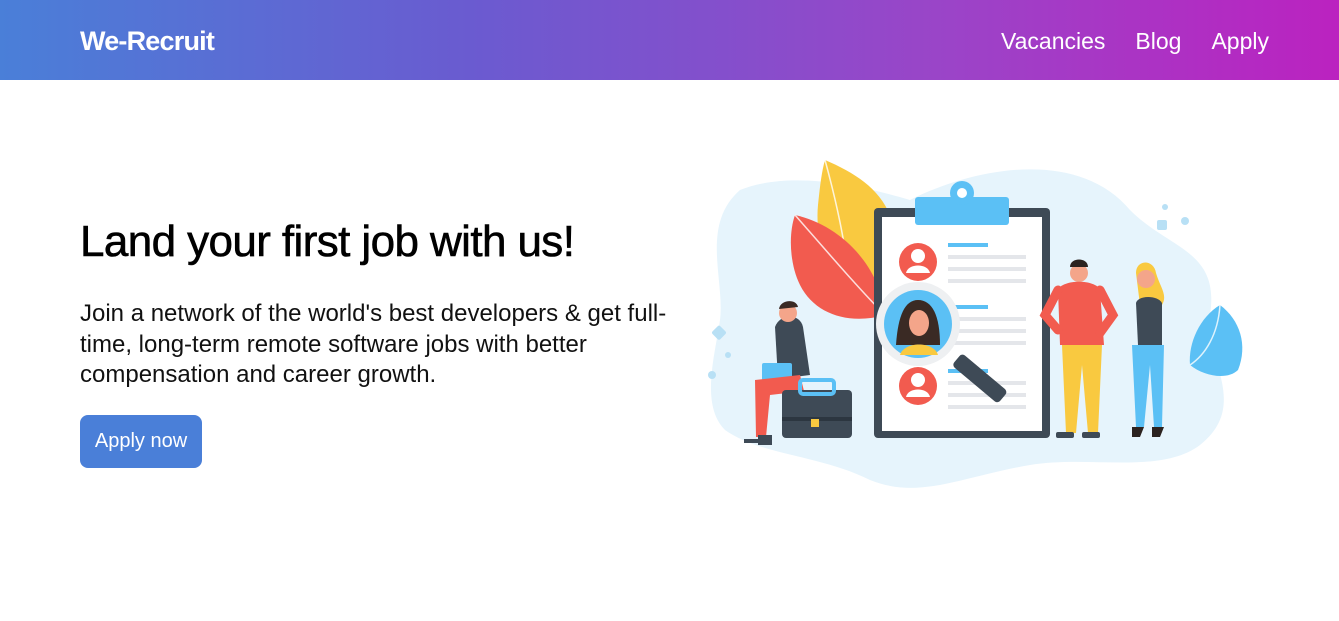 This screenshot has width=1339, height=621. I want to click on apply-now-button: Apply now, so click(141, 441).